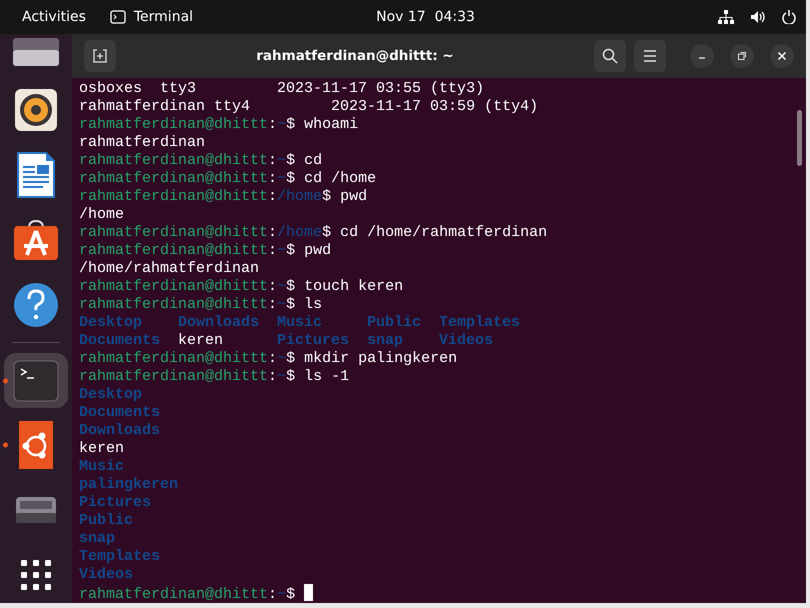  What do you see at coordinates (169, 268) in the screenshot?
I see `output-line: /home/rahmatferdinan` at bounding box center [169, 268].